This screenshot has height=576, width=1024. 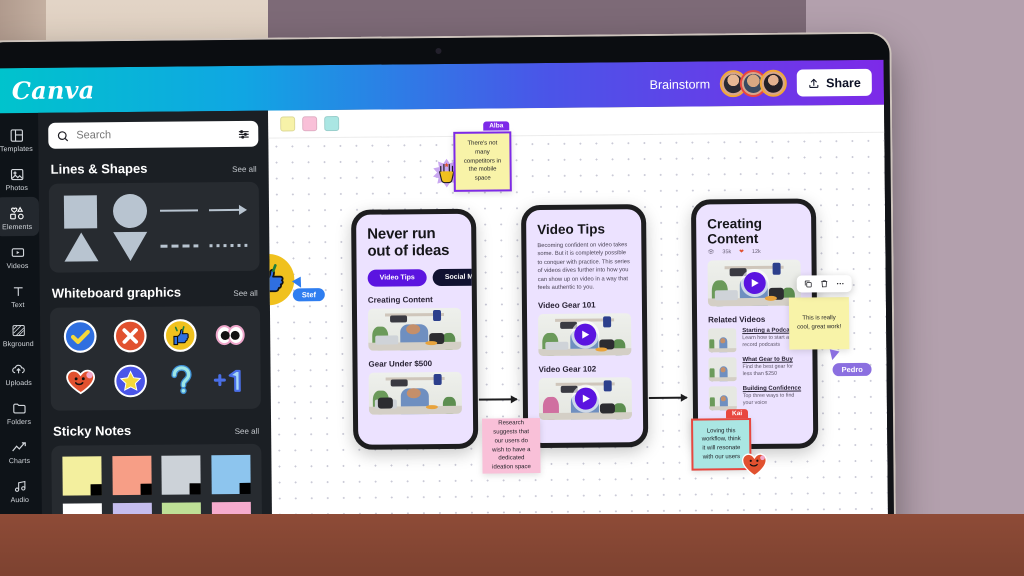 What do you see at coordinates (401, 234) in the screenshot?
I see `phone-1-heading-line1: Never run` at bounding box center [401, 234].